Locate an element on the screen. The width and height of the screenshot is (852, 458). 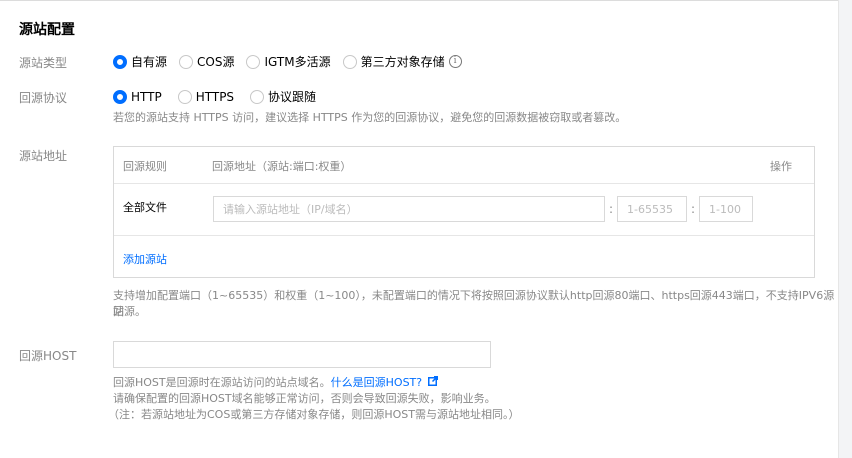
origin-host-hint-line1: 回源HOST是回源时在源站访问的站点域名。什么是回源HOST? is located at coordinates (276, 383).